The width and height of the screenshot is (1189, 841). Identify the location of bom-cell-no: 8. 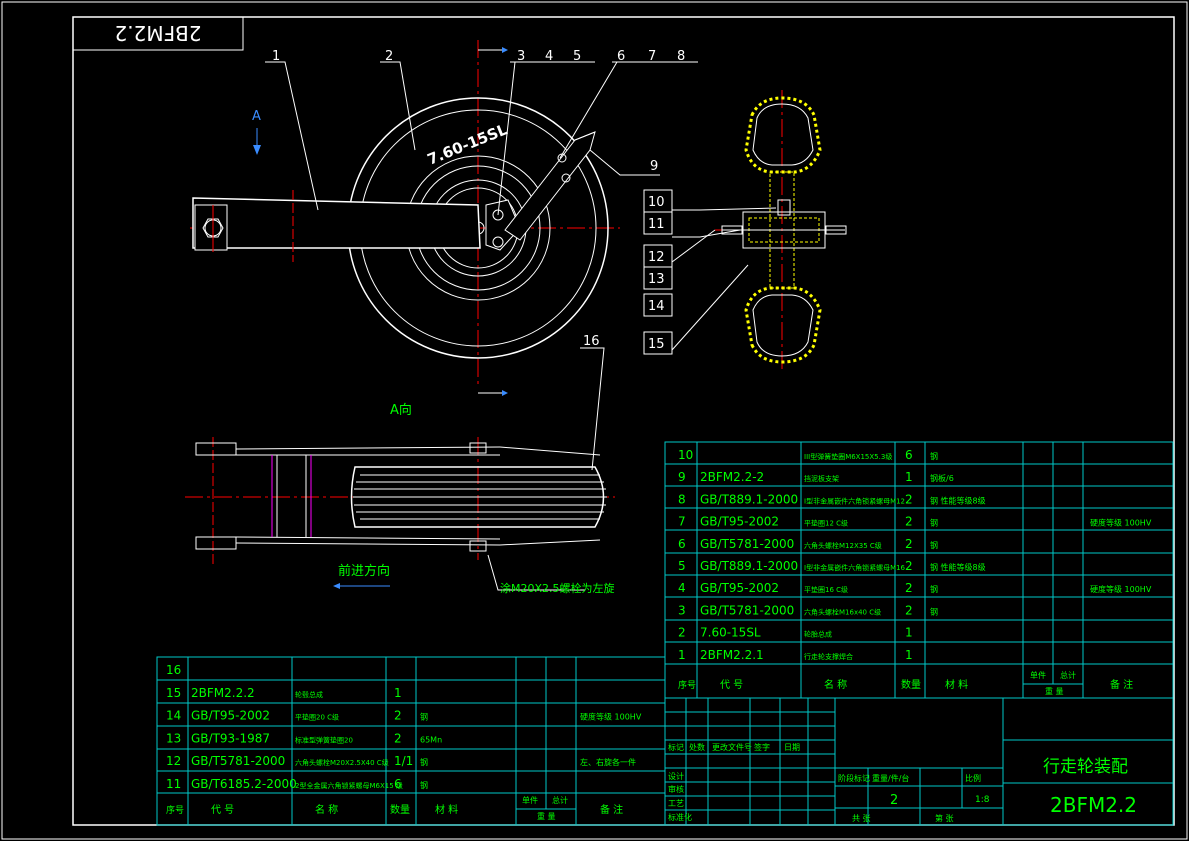
(682, 499).